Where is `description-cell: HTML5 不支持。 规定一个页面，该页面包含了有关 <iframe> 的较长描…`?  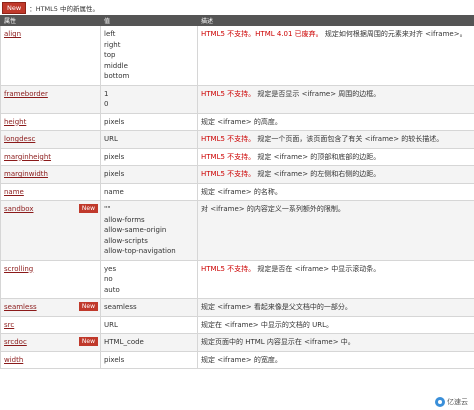
description-cell: HTML5 不支持。 规定一个页面，该页面包含了有关 <iframe> 的较长描… is located at coordinates (335, 139).